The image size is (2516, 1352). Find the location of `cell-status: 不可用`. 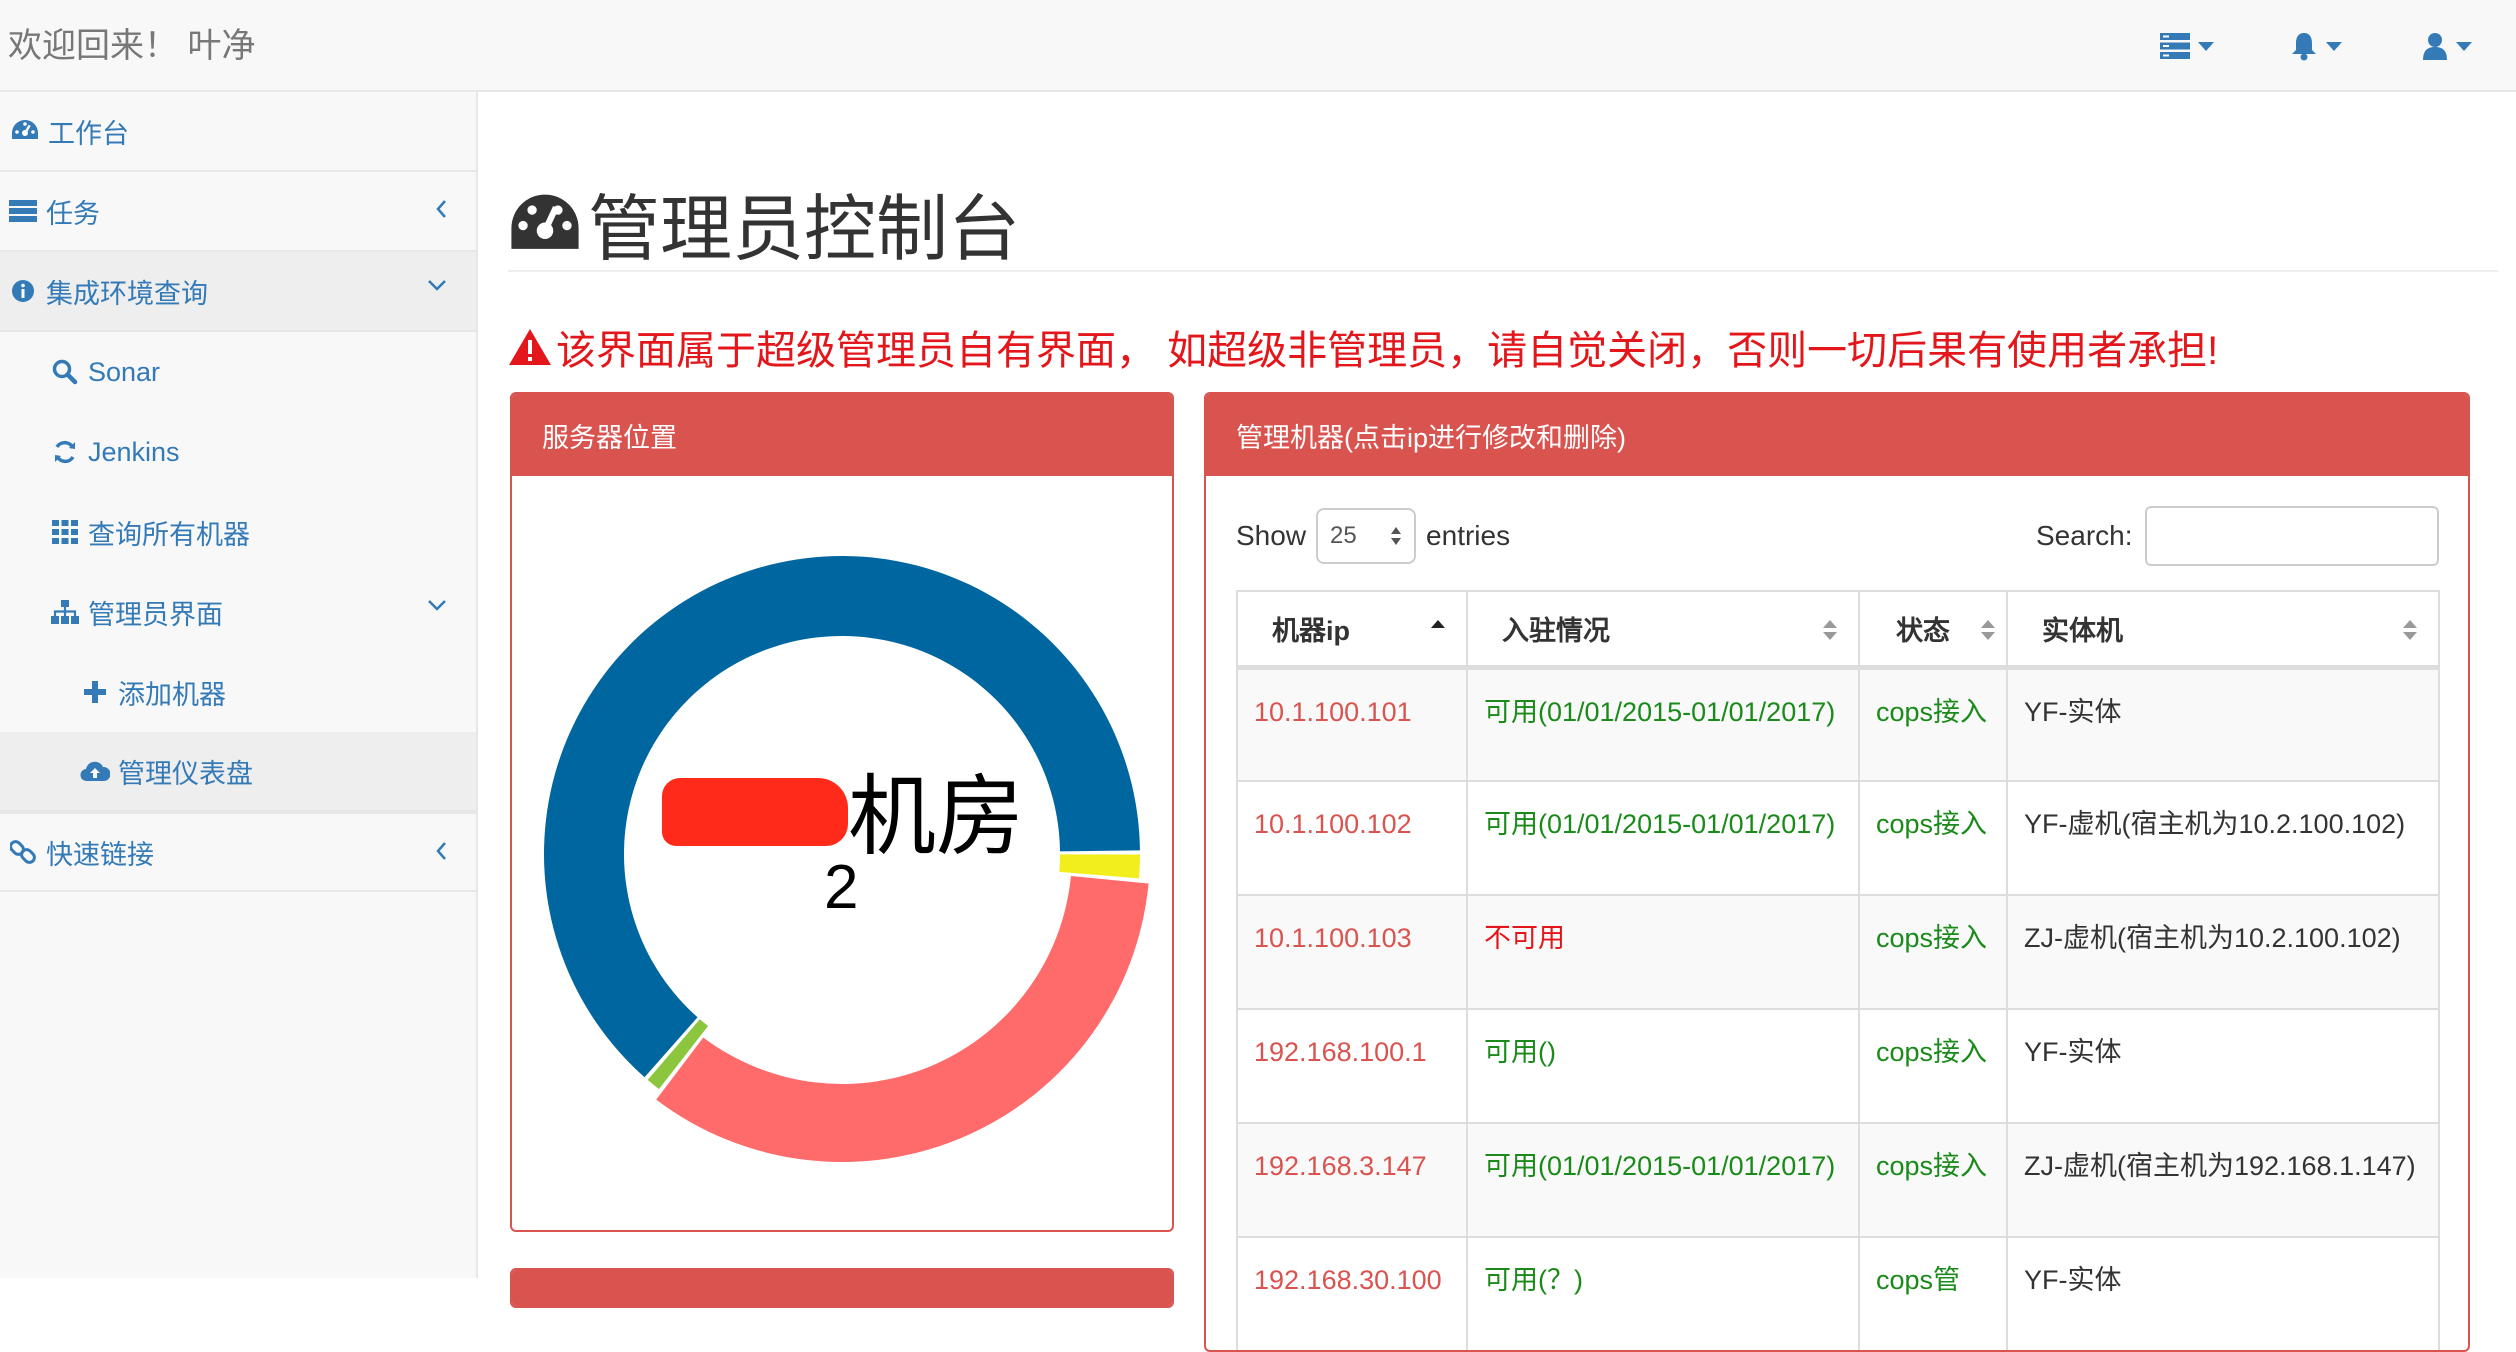

cell-status: 不可用 is located at coordinates (1663, 952).